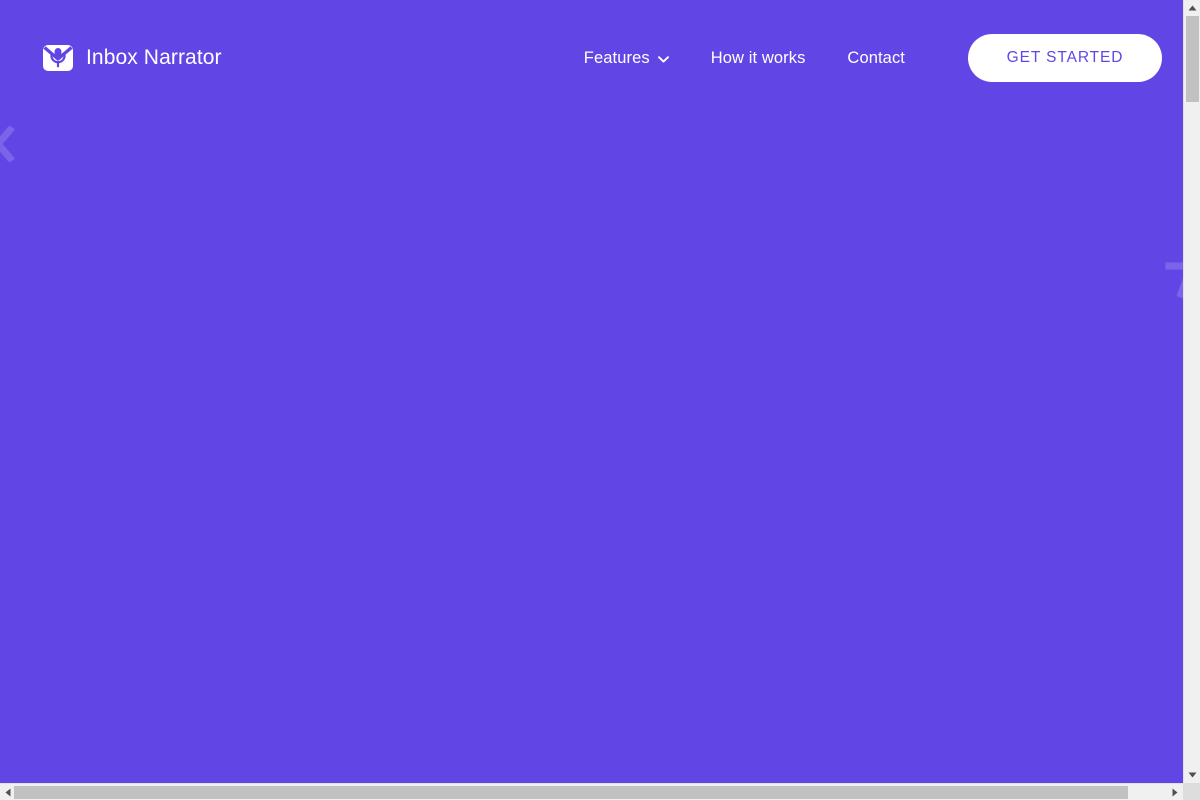 This screenshot has height=800, width=1200. What do you see at coordinates (1065, 58) in the screenshot?
I see `get-started-button: GET STARTED` at bounding box center [1065, 58].